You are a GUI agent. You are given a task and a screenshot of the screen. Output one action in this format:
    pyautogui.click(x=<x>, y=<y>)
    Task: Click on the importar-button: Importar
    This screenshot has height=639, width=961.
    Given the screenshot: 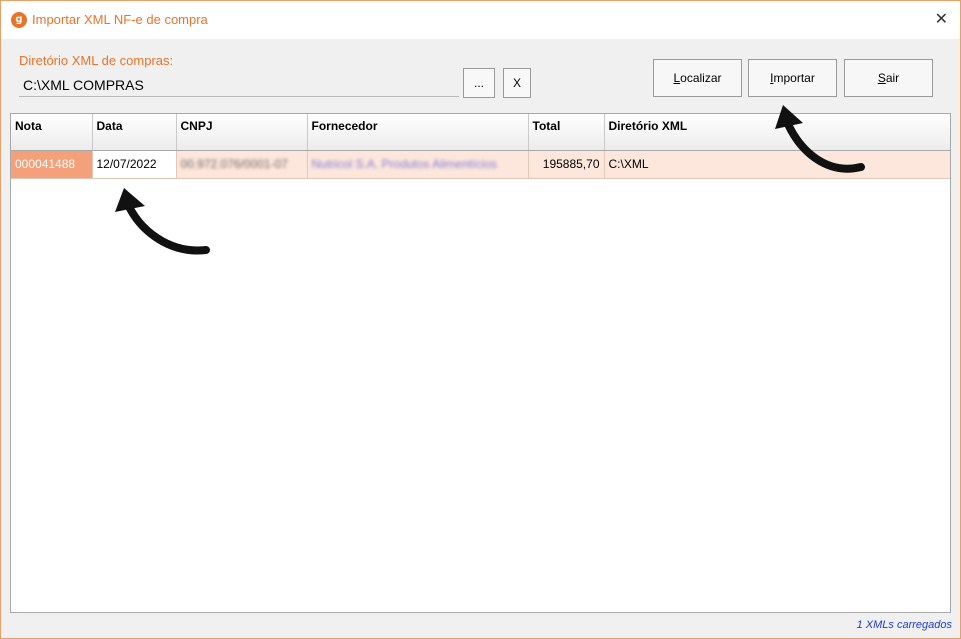 What is the action you would take?
    pyautogui.click(x=792, y=78)
    